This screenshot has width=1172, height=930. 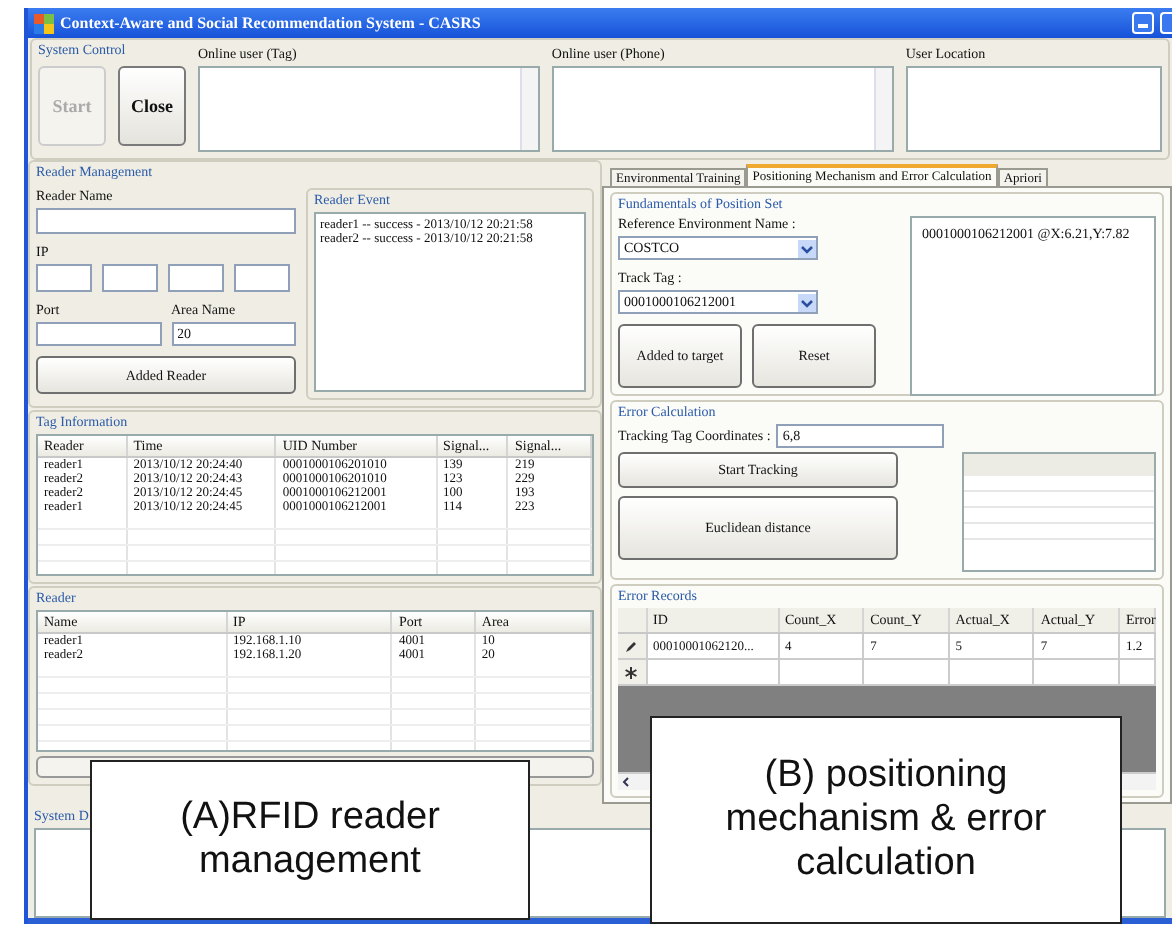 I want to click on pencil-icon, so click(x=631, y=646).